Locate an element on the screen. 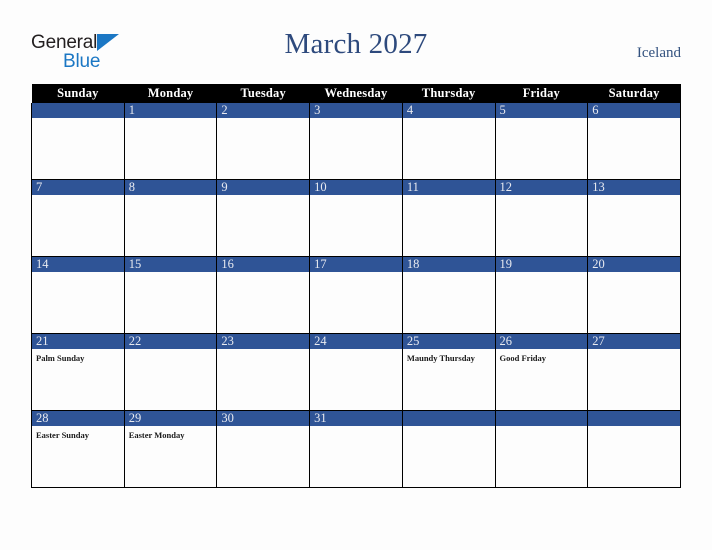 Image resolution: width=712 pixels, height=550 pixels. day-number: 13 is located at coordinates (634, 187).